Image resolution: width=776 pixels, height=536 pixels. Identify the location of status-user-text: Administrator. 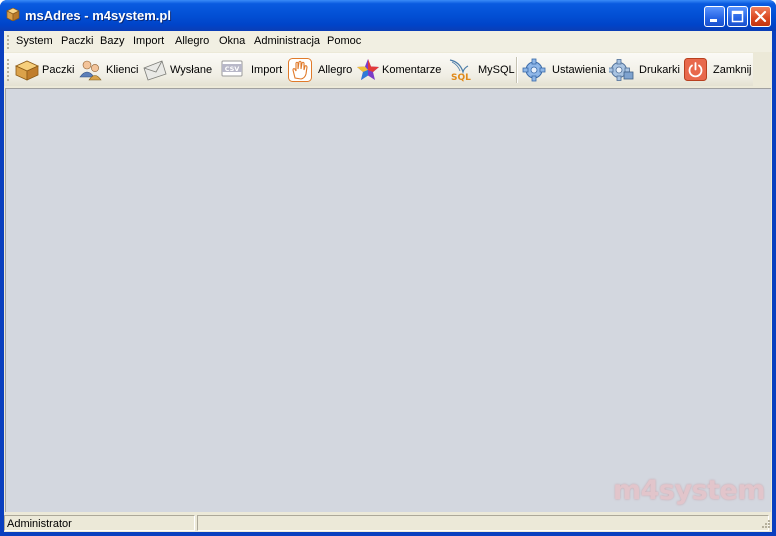
(39, 524).